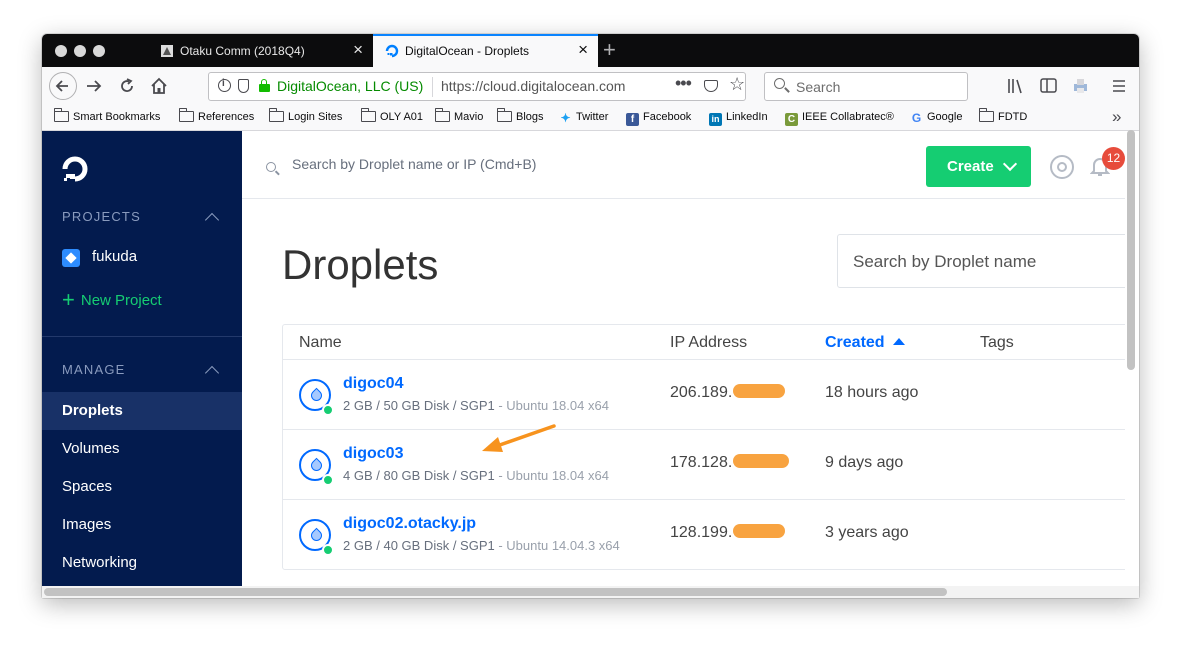 The image size is (1181, 649). I want to click on url-divider, so click(432, 87).